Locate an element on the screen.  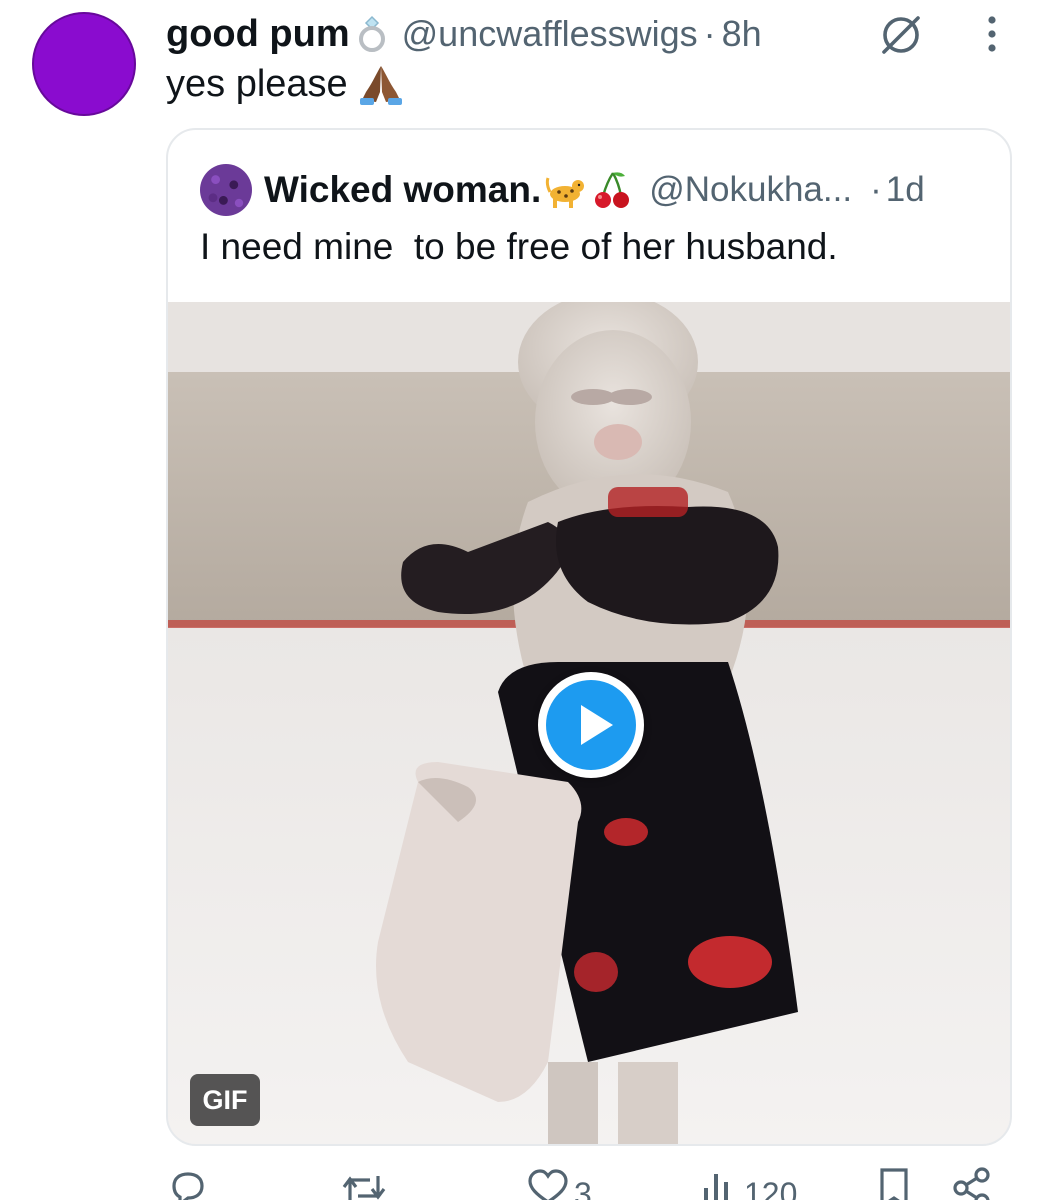
tweet-header: good pum @uncwafflesswigs · 8h is located at coordinates (464, 34).